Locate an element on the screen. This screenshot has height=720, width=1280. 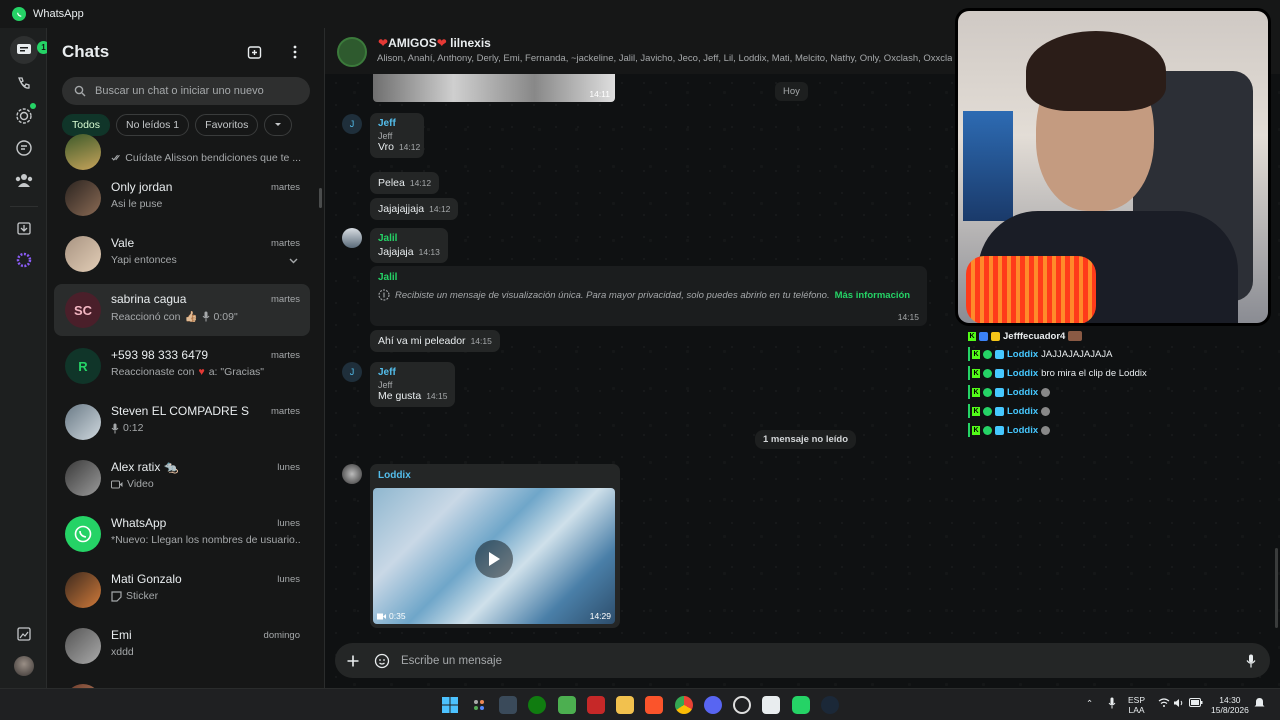
discord-icon is located at coordinates (713, 705).